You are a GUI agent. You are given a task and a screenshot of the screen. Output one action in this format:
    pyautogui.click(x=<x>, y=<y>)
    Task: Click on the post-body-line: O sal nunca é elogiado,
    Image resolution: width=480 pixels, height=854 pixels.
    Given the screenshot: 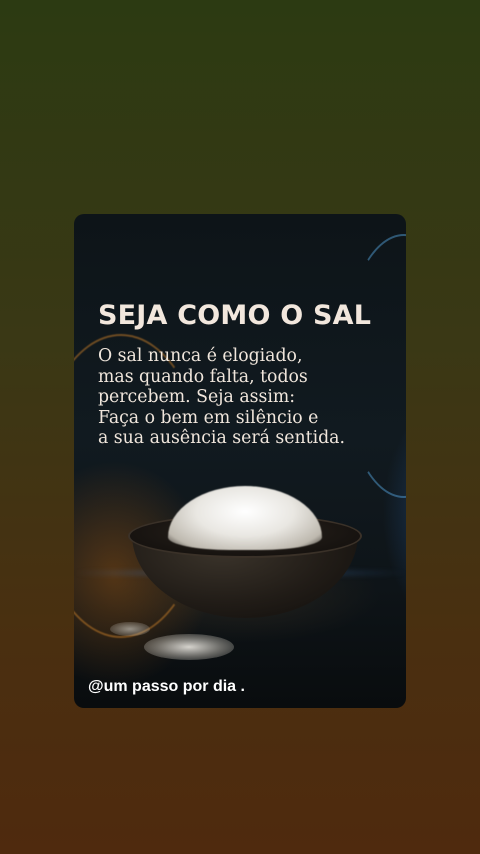 What is the action you would take?
    pyautogui.click(x=200, y=356)
    